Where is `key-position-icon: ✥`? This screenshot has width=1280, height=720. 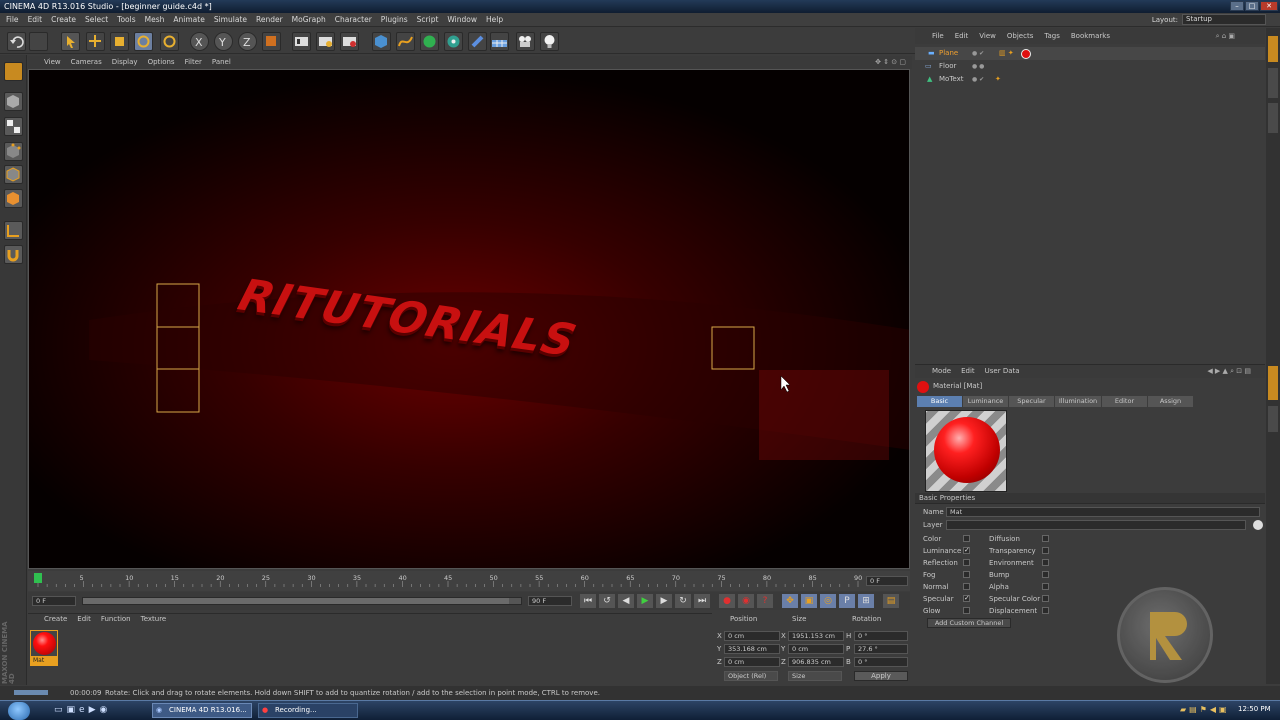 key-position-icon: ✥ is located at coordinates (790, 601).